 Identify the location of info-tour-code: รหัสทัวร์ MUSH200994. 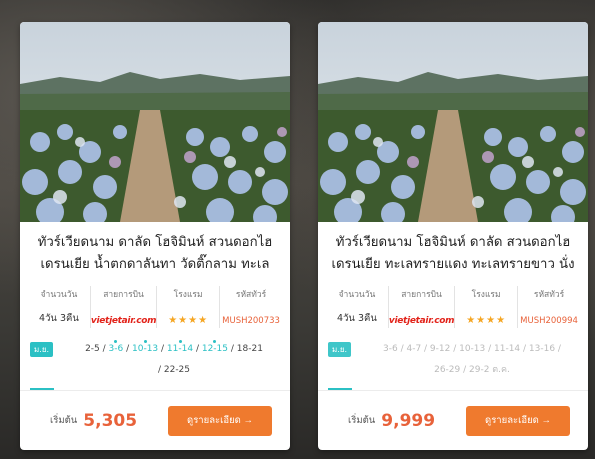
(549, 308).